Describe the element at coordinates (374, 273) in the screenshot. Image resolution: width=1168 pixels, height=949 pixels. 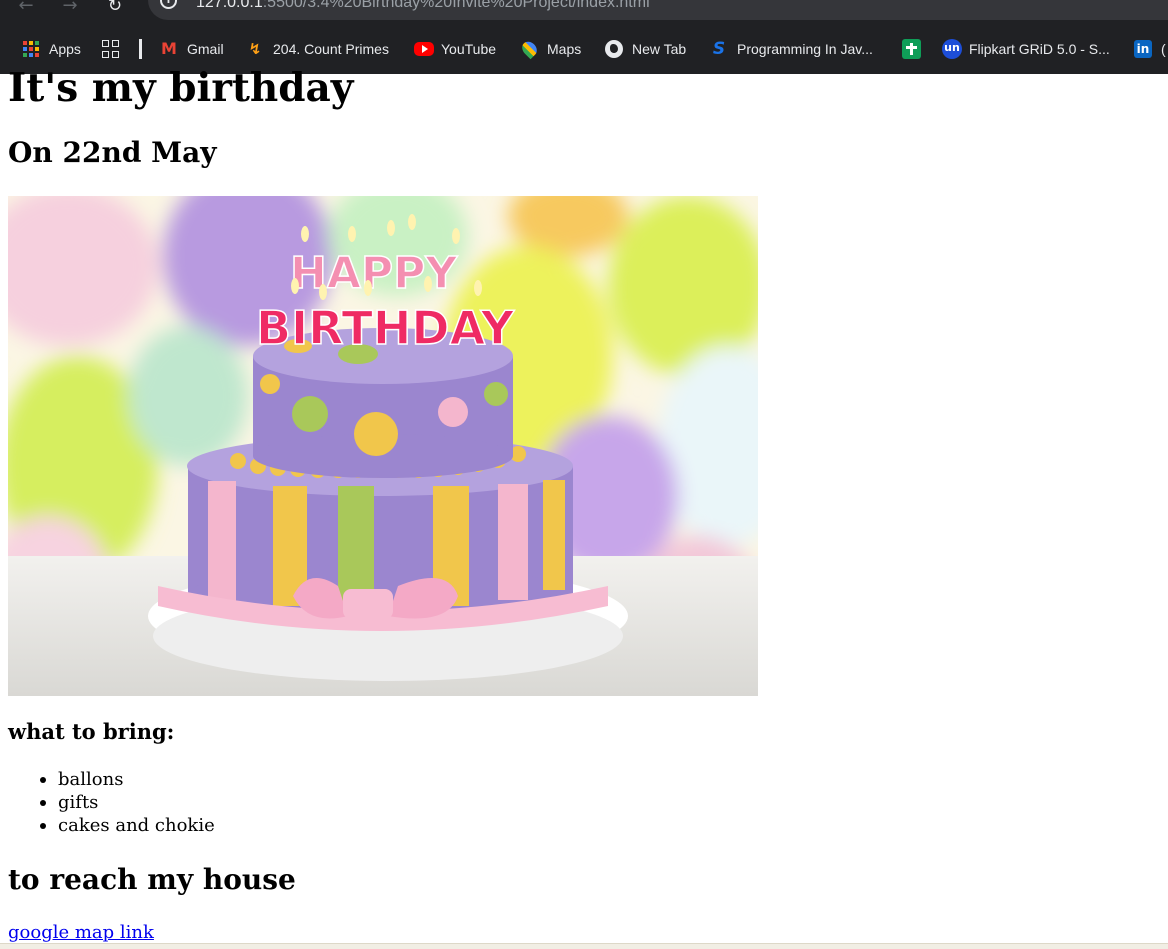
I see `cake-letters-top: HAPPY` at that location.